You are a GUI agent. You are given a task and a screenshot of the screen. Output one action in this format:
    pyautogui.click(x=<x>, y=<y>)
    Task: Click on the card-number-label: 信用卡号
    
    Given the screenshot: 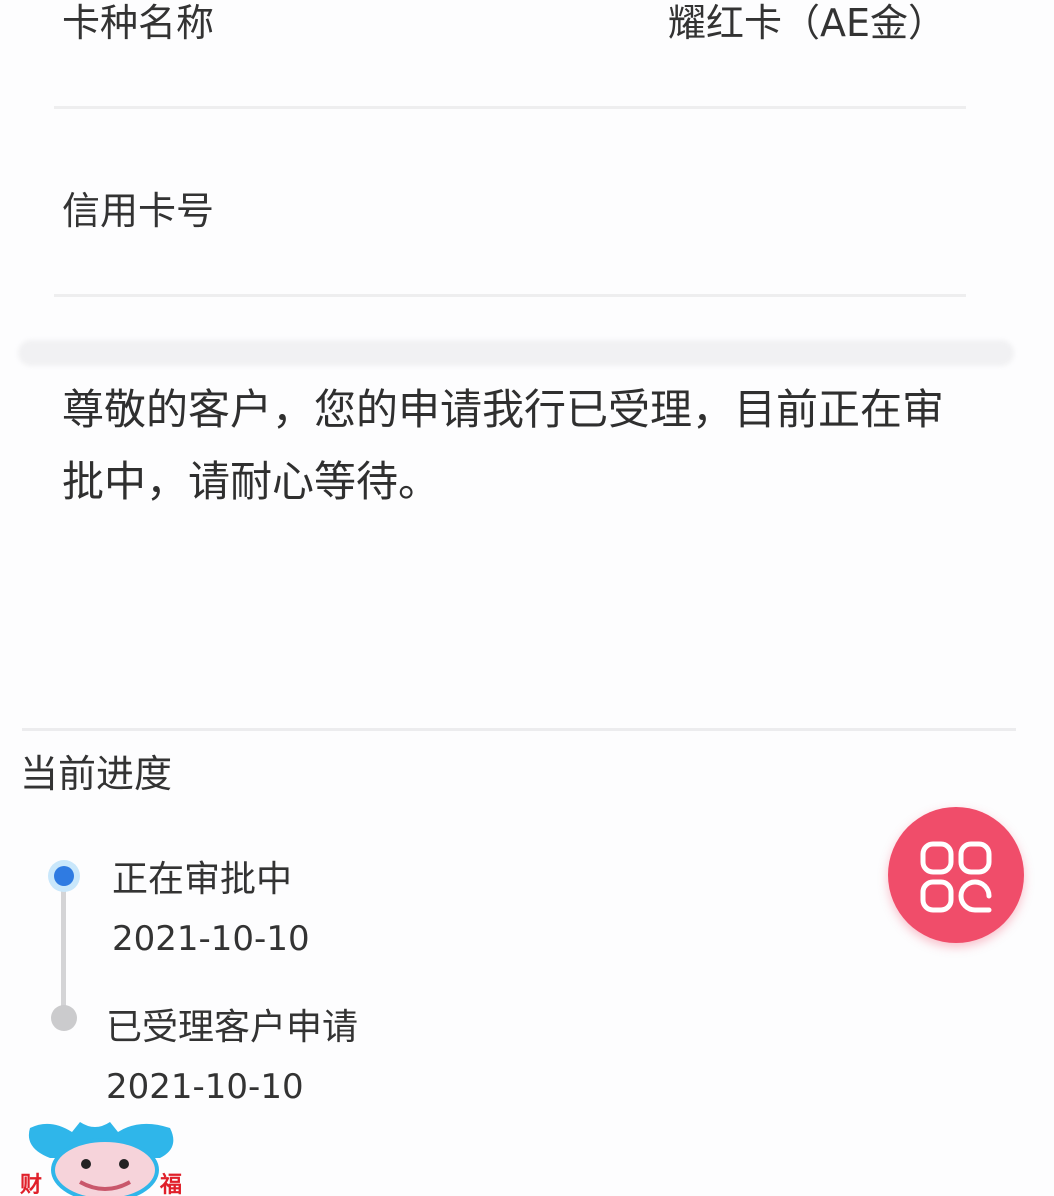 What is the action you would take?
    pyautogui.click(x=138, y=211)
    